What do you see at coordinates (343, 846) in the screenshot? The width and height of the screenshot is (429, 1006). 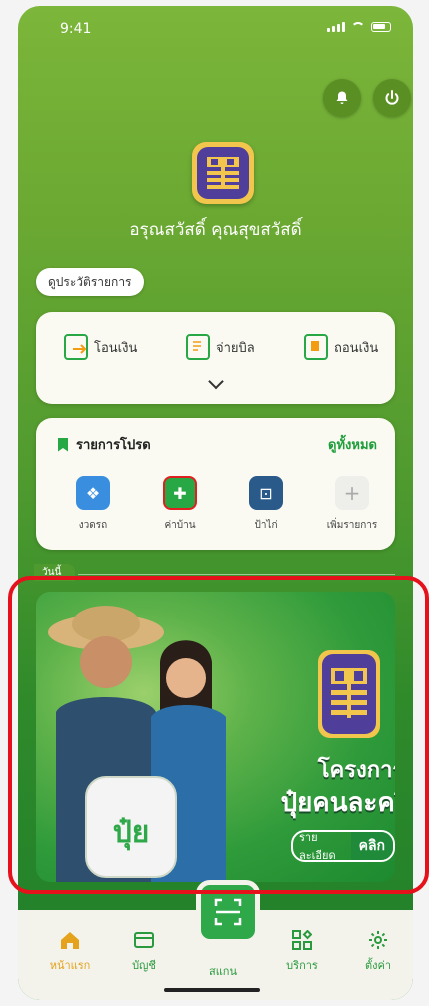 I see `banner-detail-button: รายละเอียด คลิก` at bounding box center [343, 846].